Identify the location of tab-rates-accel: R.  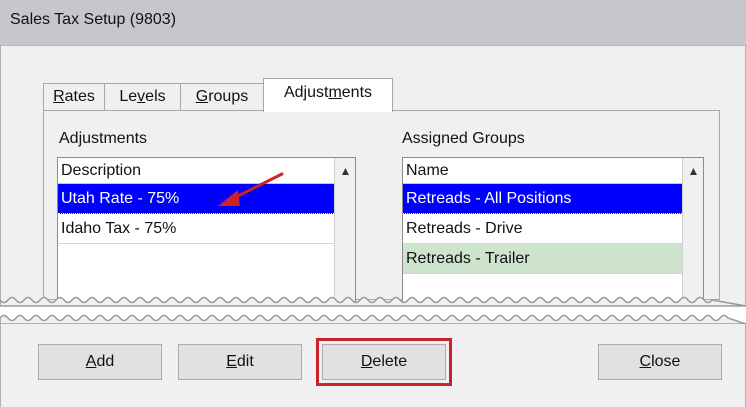
(59, 96).